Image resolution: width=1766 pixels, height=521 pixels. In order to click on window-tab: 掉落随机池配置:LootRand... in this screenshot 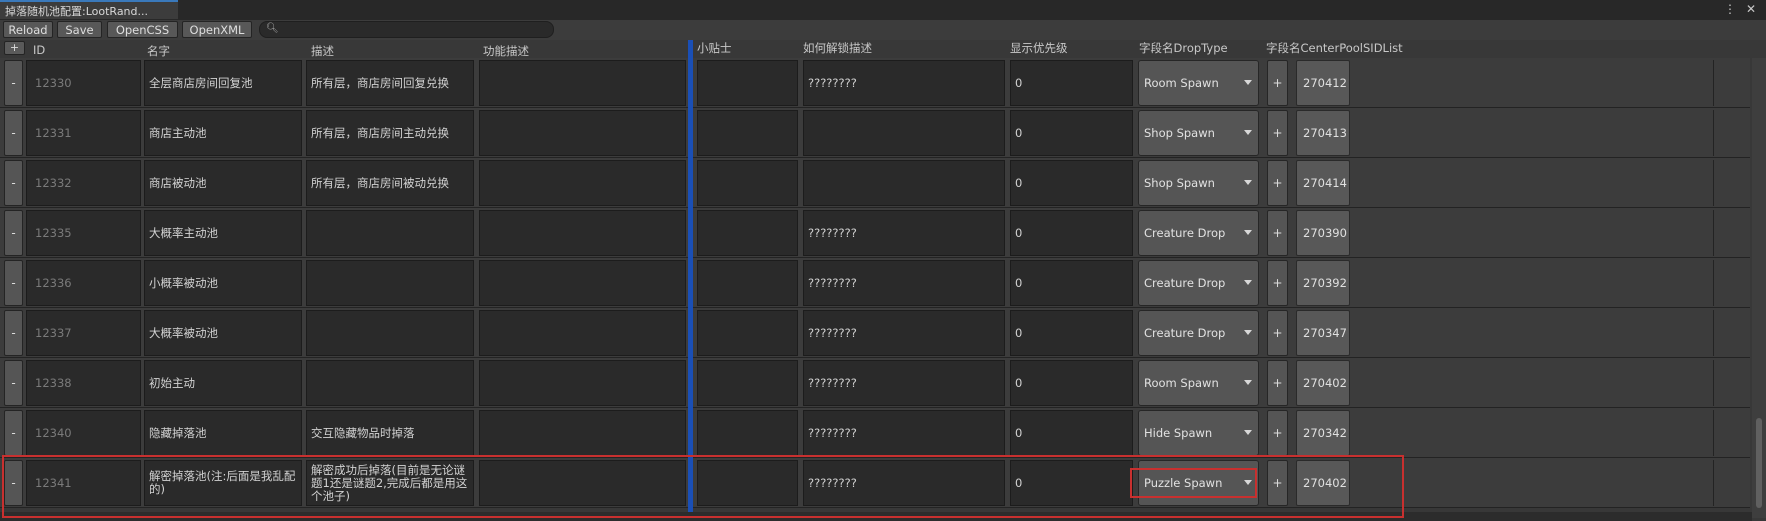, I will do `click(89, 9)`.